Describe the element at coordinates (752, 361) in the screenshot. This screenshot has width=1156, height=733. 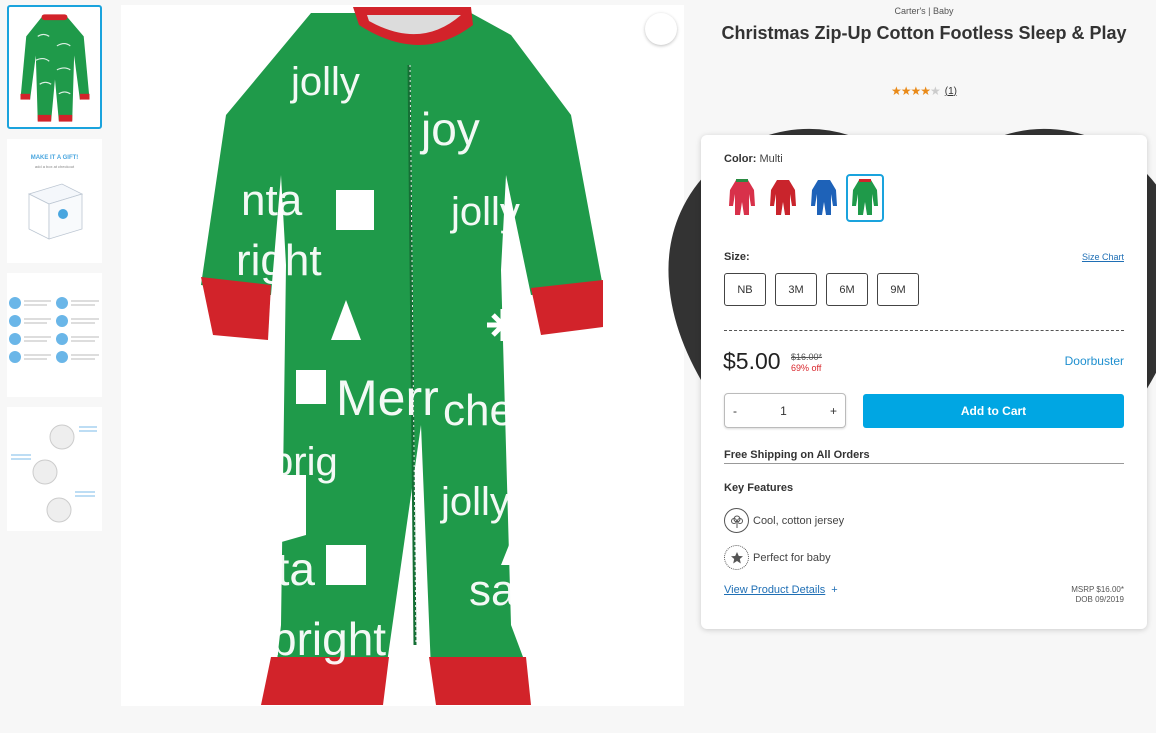
I see `current-price: $5.00` at that location.